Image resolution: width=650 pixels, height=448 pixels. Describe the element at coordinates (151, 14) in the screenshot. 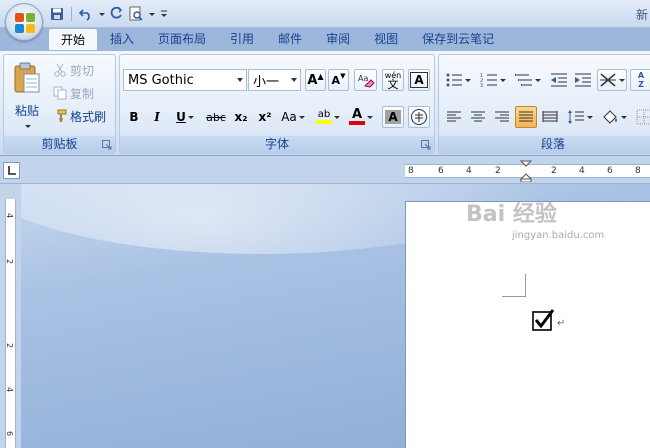

I see `print-preview-dropdown-icon` at that location.